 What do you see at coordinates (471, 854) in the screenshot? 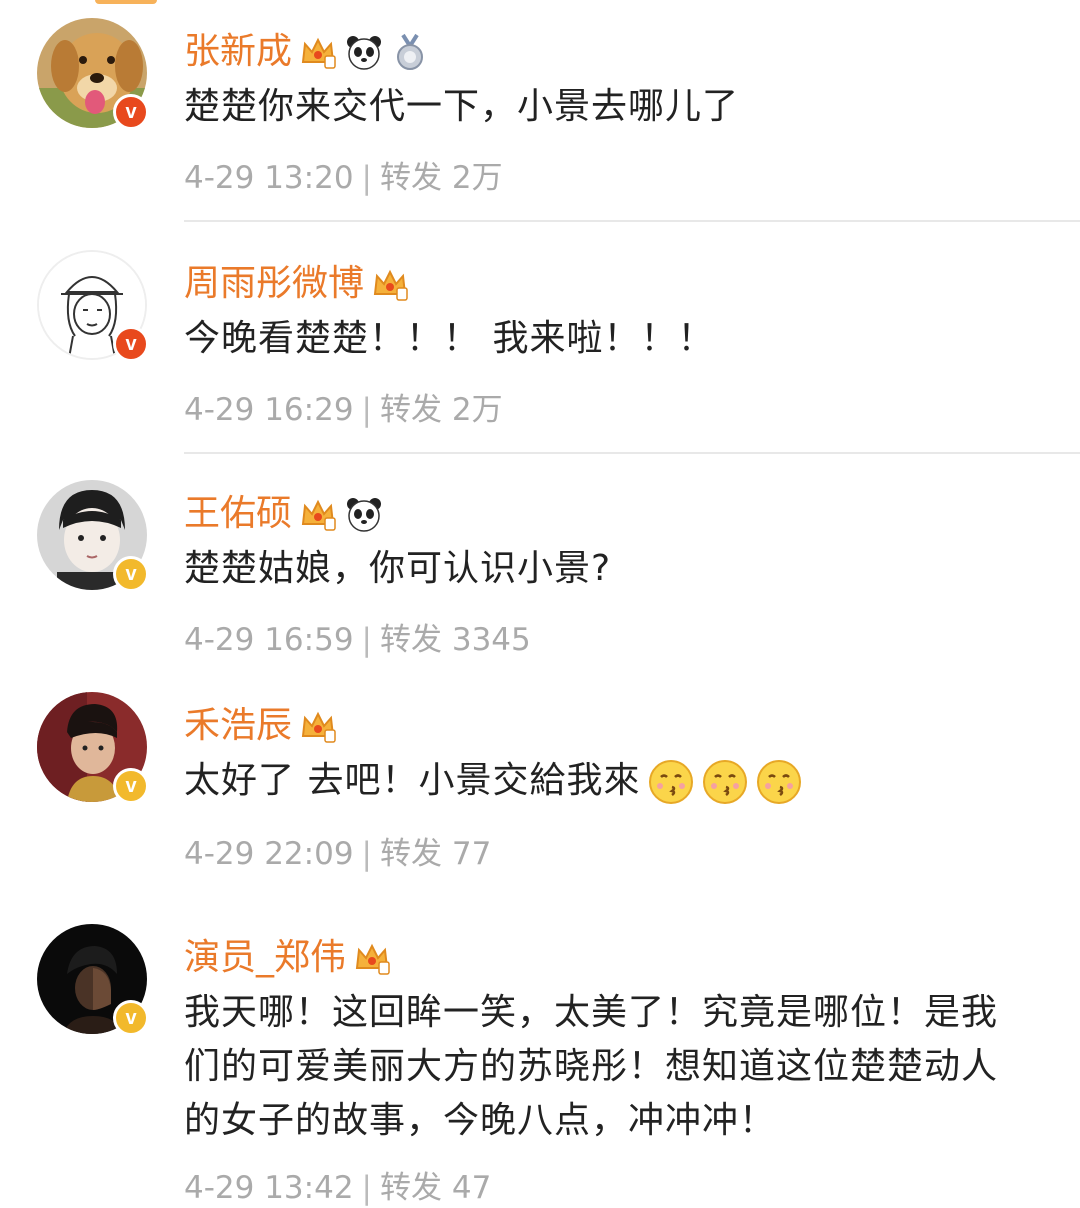
I see `repost-count: 77` at bounding box center [471, 854].